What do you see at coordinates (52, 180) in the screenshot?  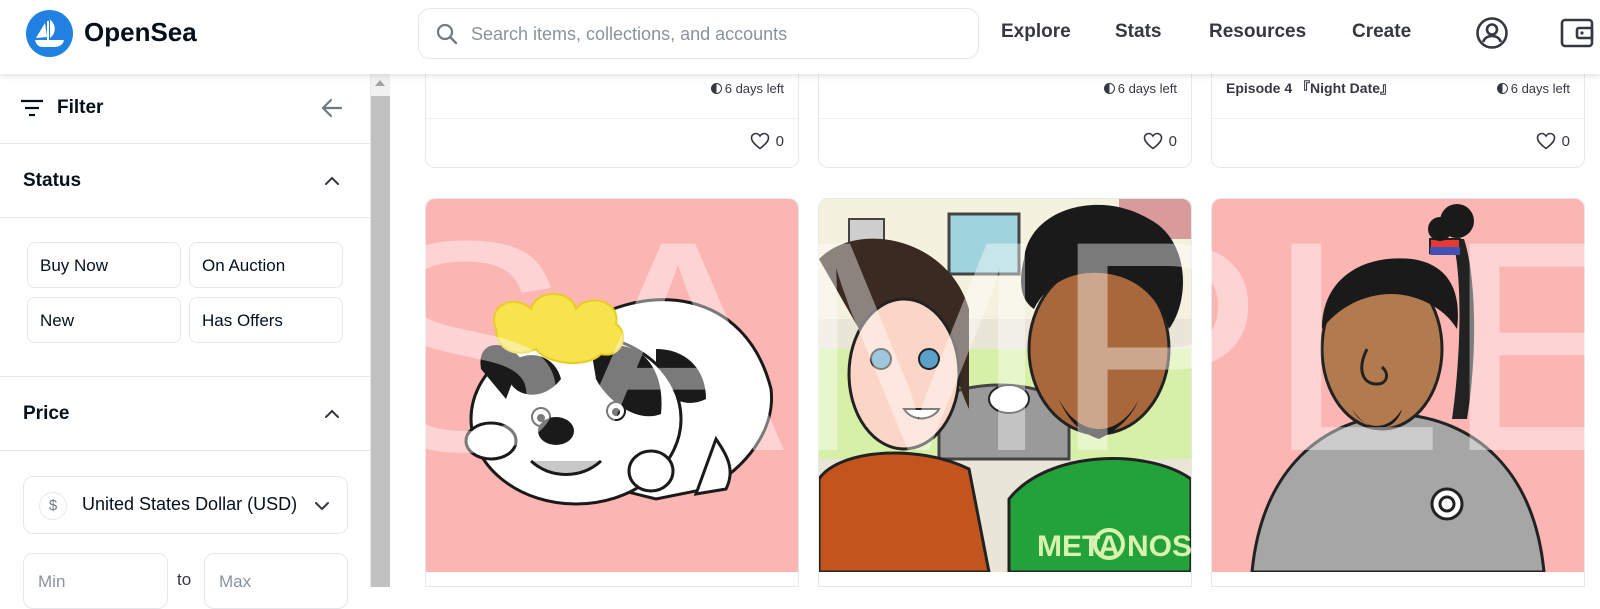 I see `status-title: Status` at bounding box center [52, 180].